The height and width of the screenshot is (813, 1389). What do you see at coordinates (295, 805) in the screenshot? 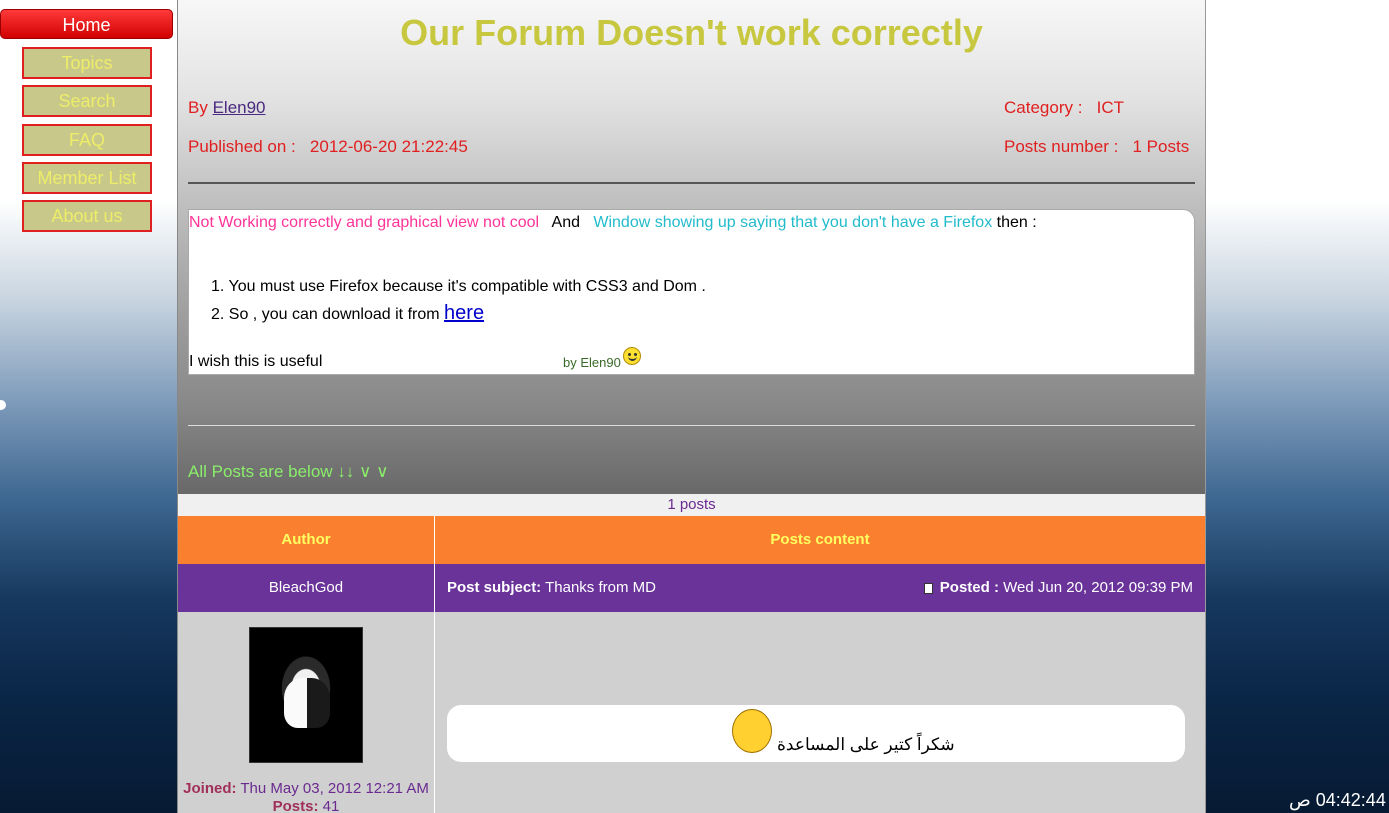
I see `posts-label: Posts:` at bounding box center [295, 805].